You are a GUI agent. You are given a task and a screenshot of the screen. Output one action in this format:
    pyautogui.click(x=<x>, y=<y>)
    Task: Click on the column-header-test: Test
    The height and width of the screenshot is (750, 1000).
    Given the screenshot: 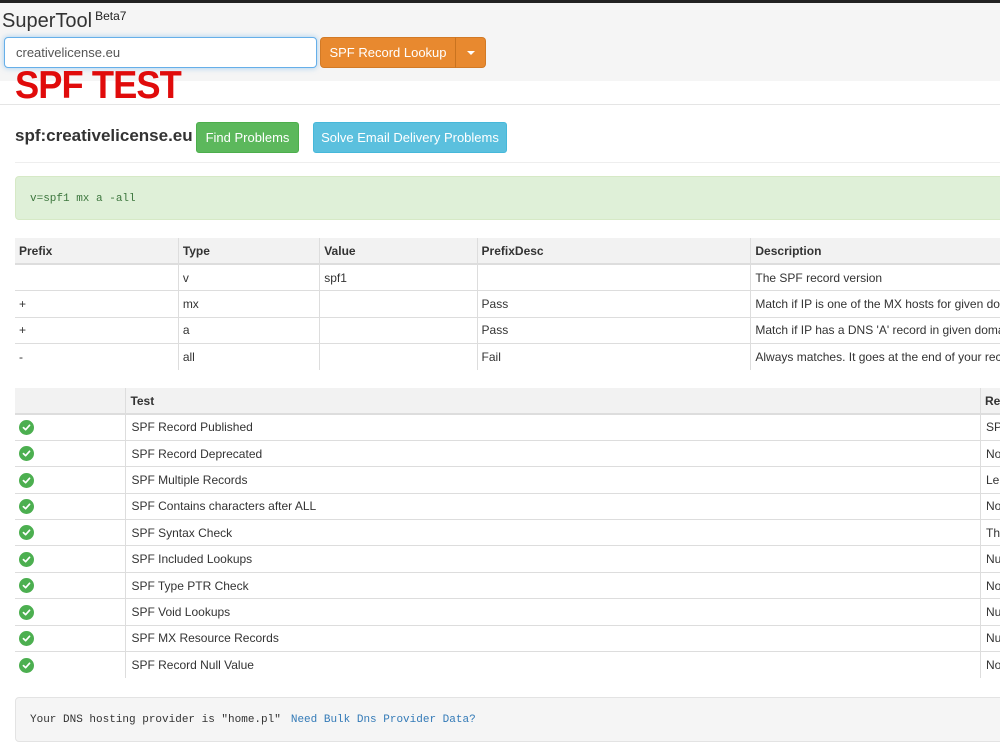 What is the action you would take?
    pyautogui.click(x=553, y=401)
    